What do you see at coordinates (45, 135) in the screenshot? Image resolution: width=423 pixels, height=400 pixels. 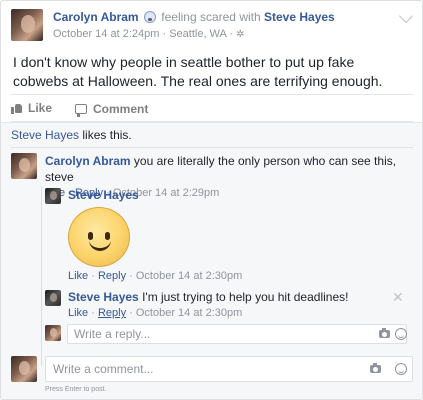 I see `liker-name: Steve Hayes` at bounding box center [45, 135].